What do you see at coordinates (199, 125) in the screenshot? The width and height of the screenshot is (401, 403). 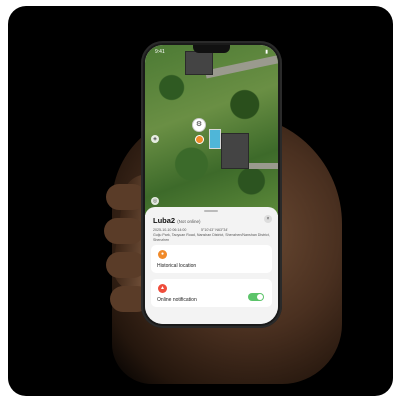 I see `mower-icon: ⚙` at bounding box center [199, 125].